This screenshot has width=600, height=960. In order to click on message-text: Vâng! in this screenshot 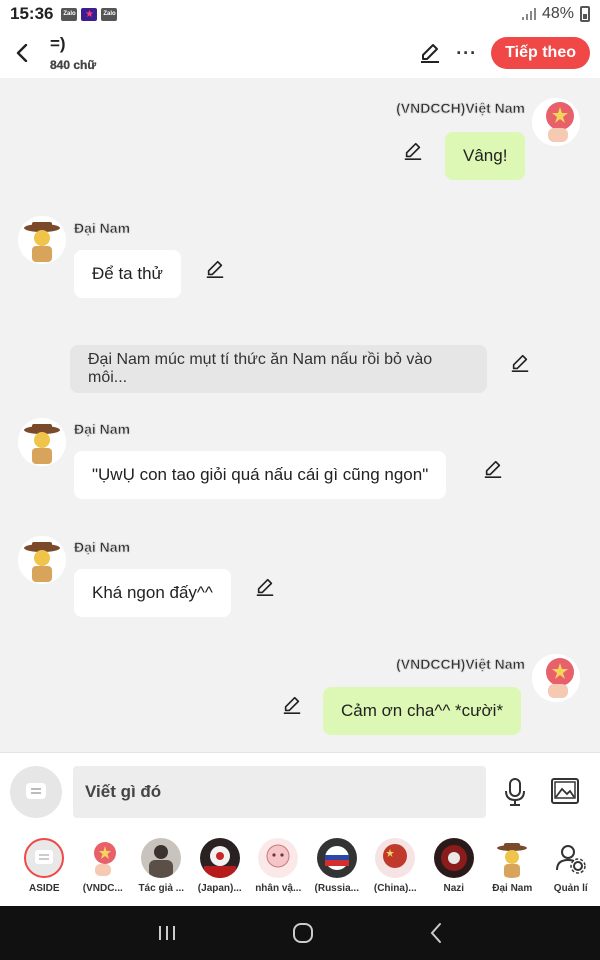, I will do `click(485, 155)`.